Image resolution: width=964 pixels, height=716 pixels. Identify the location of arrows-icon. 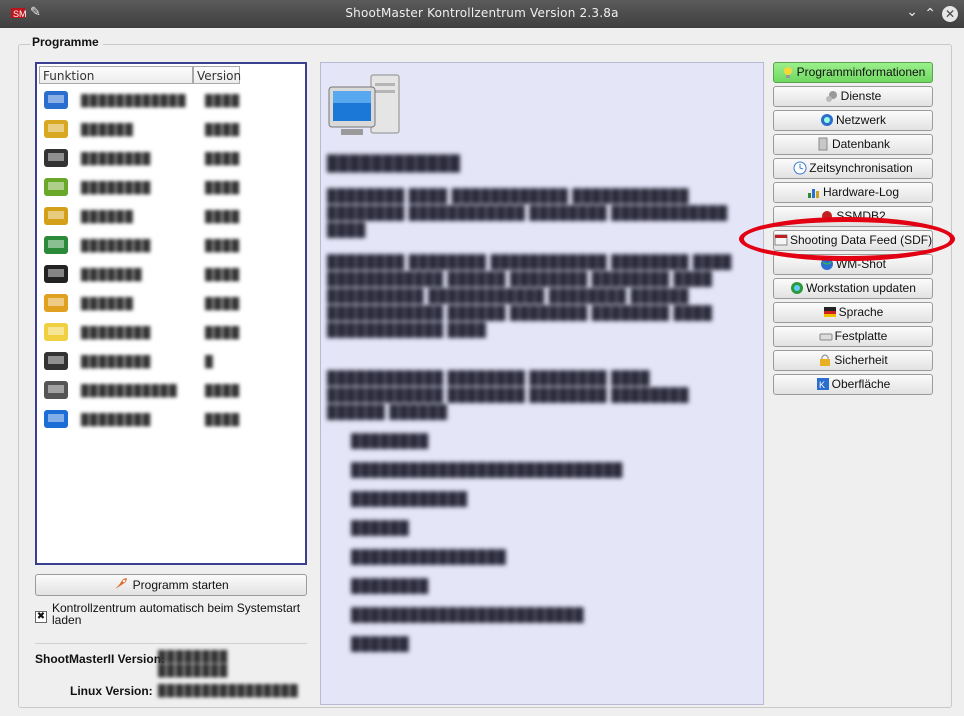
(56, 246).